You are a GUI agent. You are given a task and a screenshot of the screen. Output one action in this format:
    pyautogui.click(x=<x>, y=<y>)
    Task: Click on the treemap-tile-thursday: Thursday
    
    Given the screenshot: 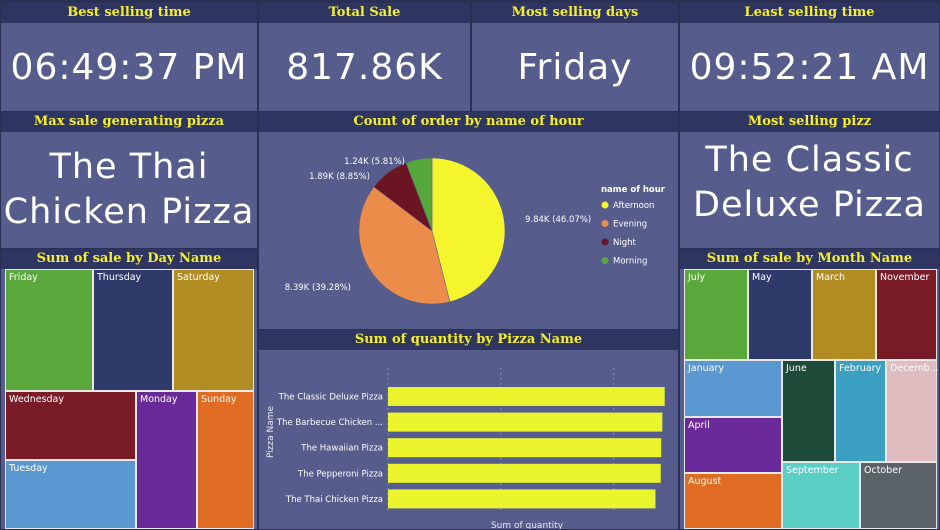 What is the action you would take?
    pyautogui.click(x=133, y=330)
    